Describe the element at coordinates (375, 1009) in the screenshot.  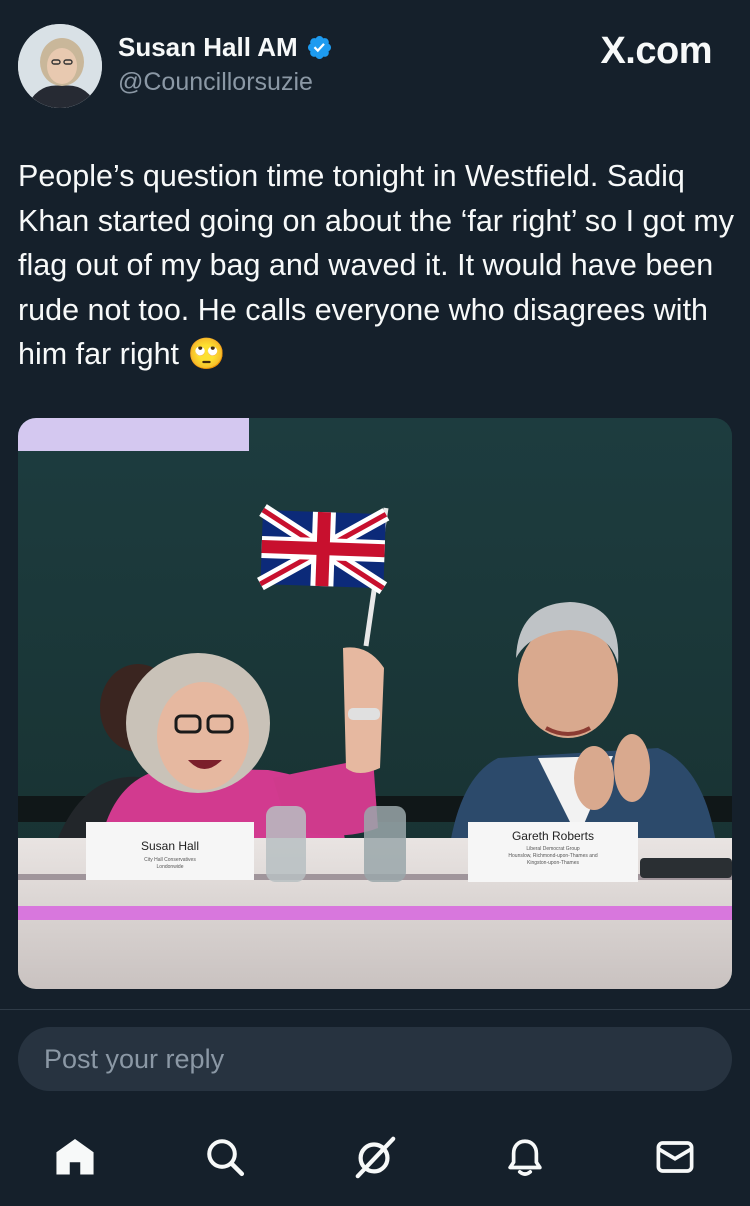
I see `divider` at that location.